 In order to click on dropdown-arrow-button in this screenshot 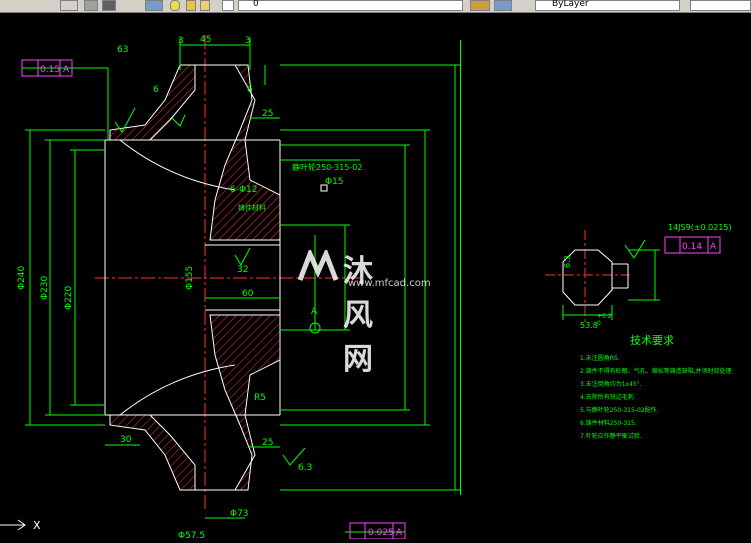, I will do `click(69, 5)`.